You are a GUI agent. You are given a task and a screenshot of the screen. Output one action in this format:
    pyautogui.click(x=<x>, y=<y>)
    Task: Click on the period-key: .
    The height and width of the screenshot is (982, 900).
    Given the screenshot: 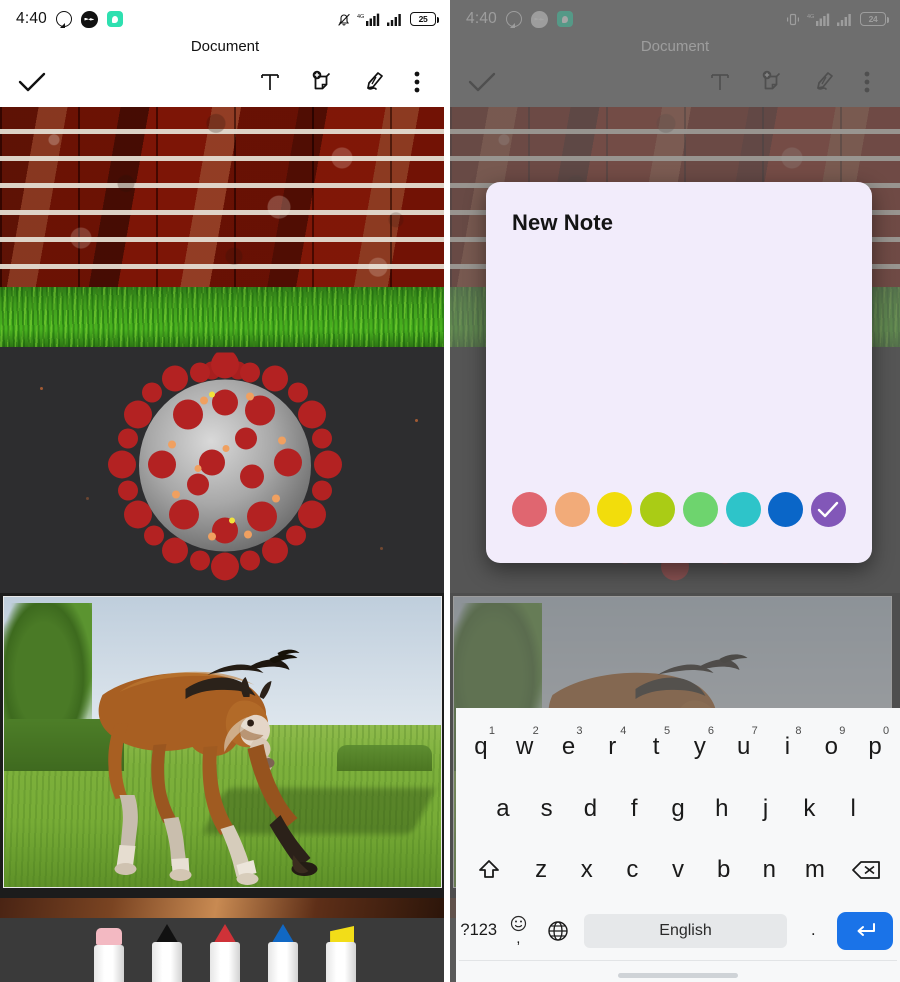 What is the action you would take?
    pyautogui.click(x=813, y=930)
    